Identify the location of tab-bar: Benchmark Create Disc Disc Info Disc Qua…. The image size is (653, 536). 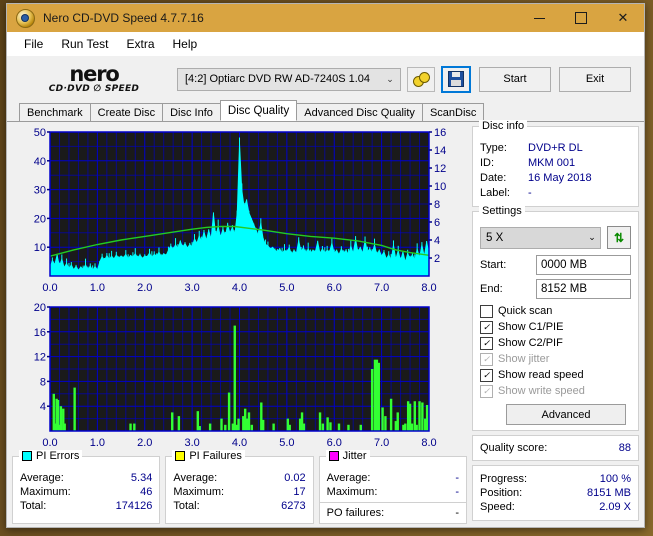
(325, 111).